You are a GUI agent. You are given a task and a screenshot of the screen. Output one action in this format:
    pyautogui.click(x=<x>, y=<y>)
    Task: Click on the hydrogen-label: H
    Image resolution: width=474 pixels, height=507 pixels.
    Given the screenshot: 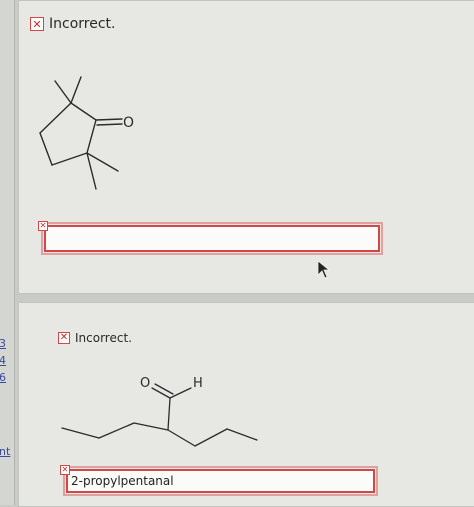 What is the action you would take?
    pyautogui.click(x=198, y=383)
    